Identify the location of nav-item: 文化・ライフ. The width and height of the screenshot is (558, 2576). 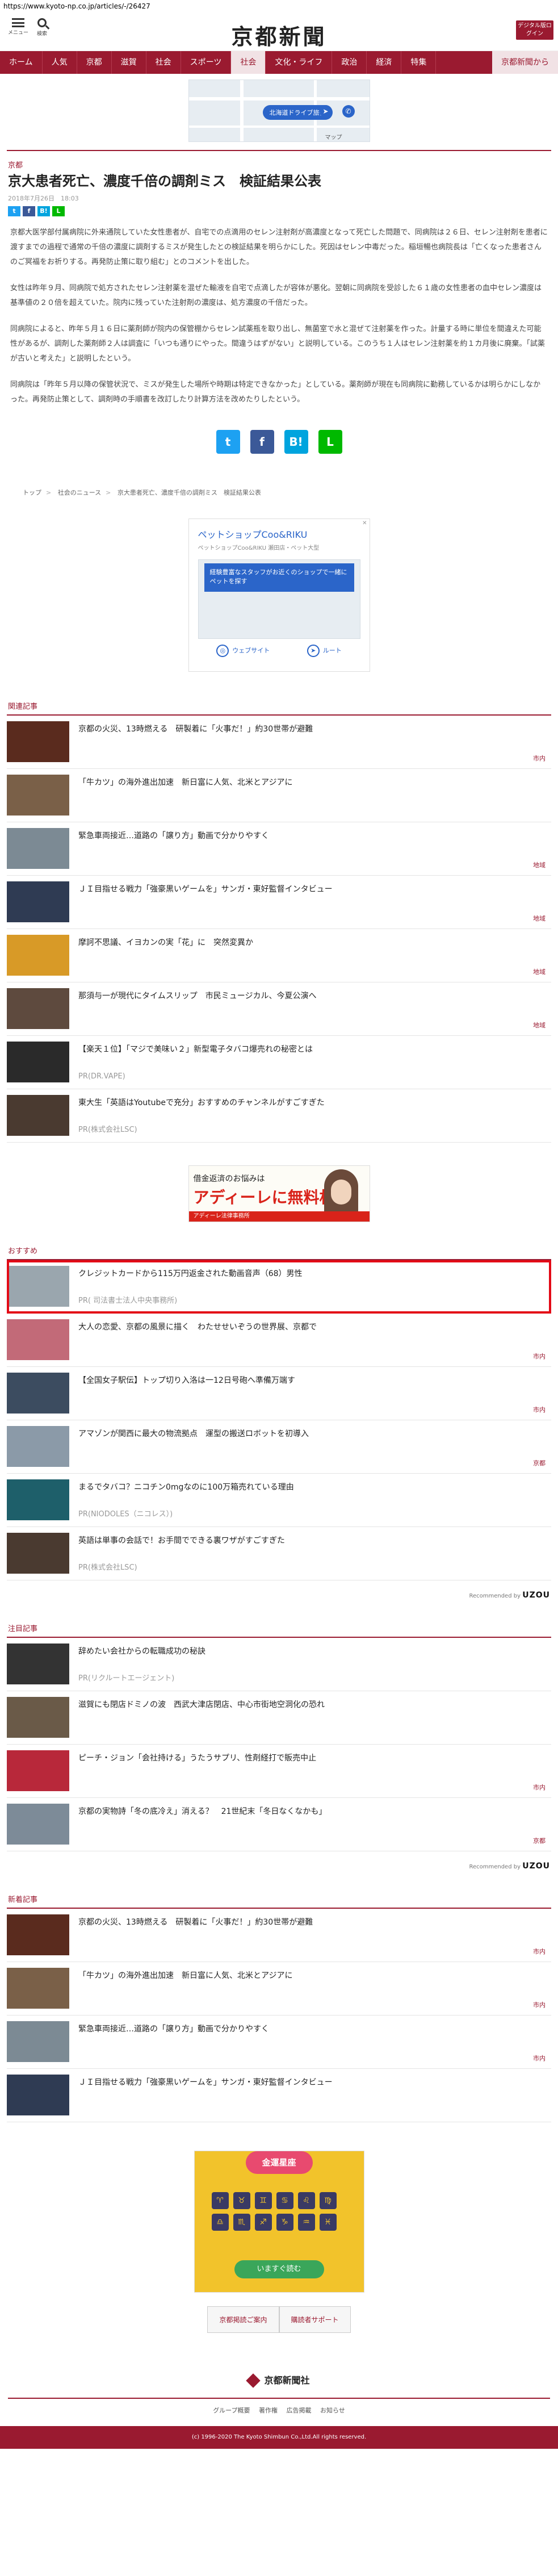
(299, 62).